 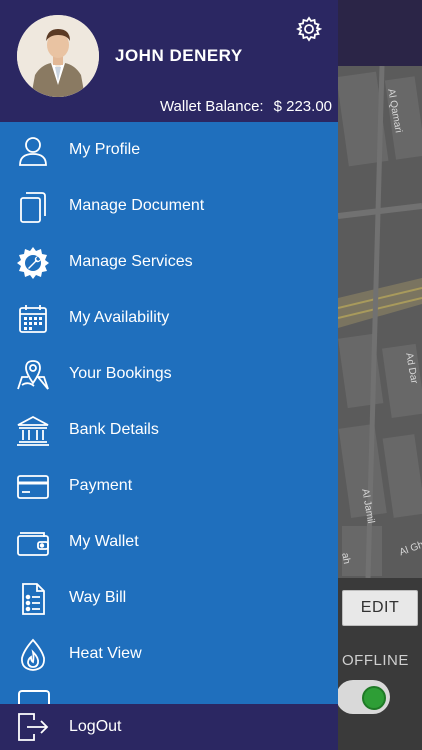 What do you see at coordinates (58, 56) in the screenshot?
I see `avatar` at bounding box center [58, 56].